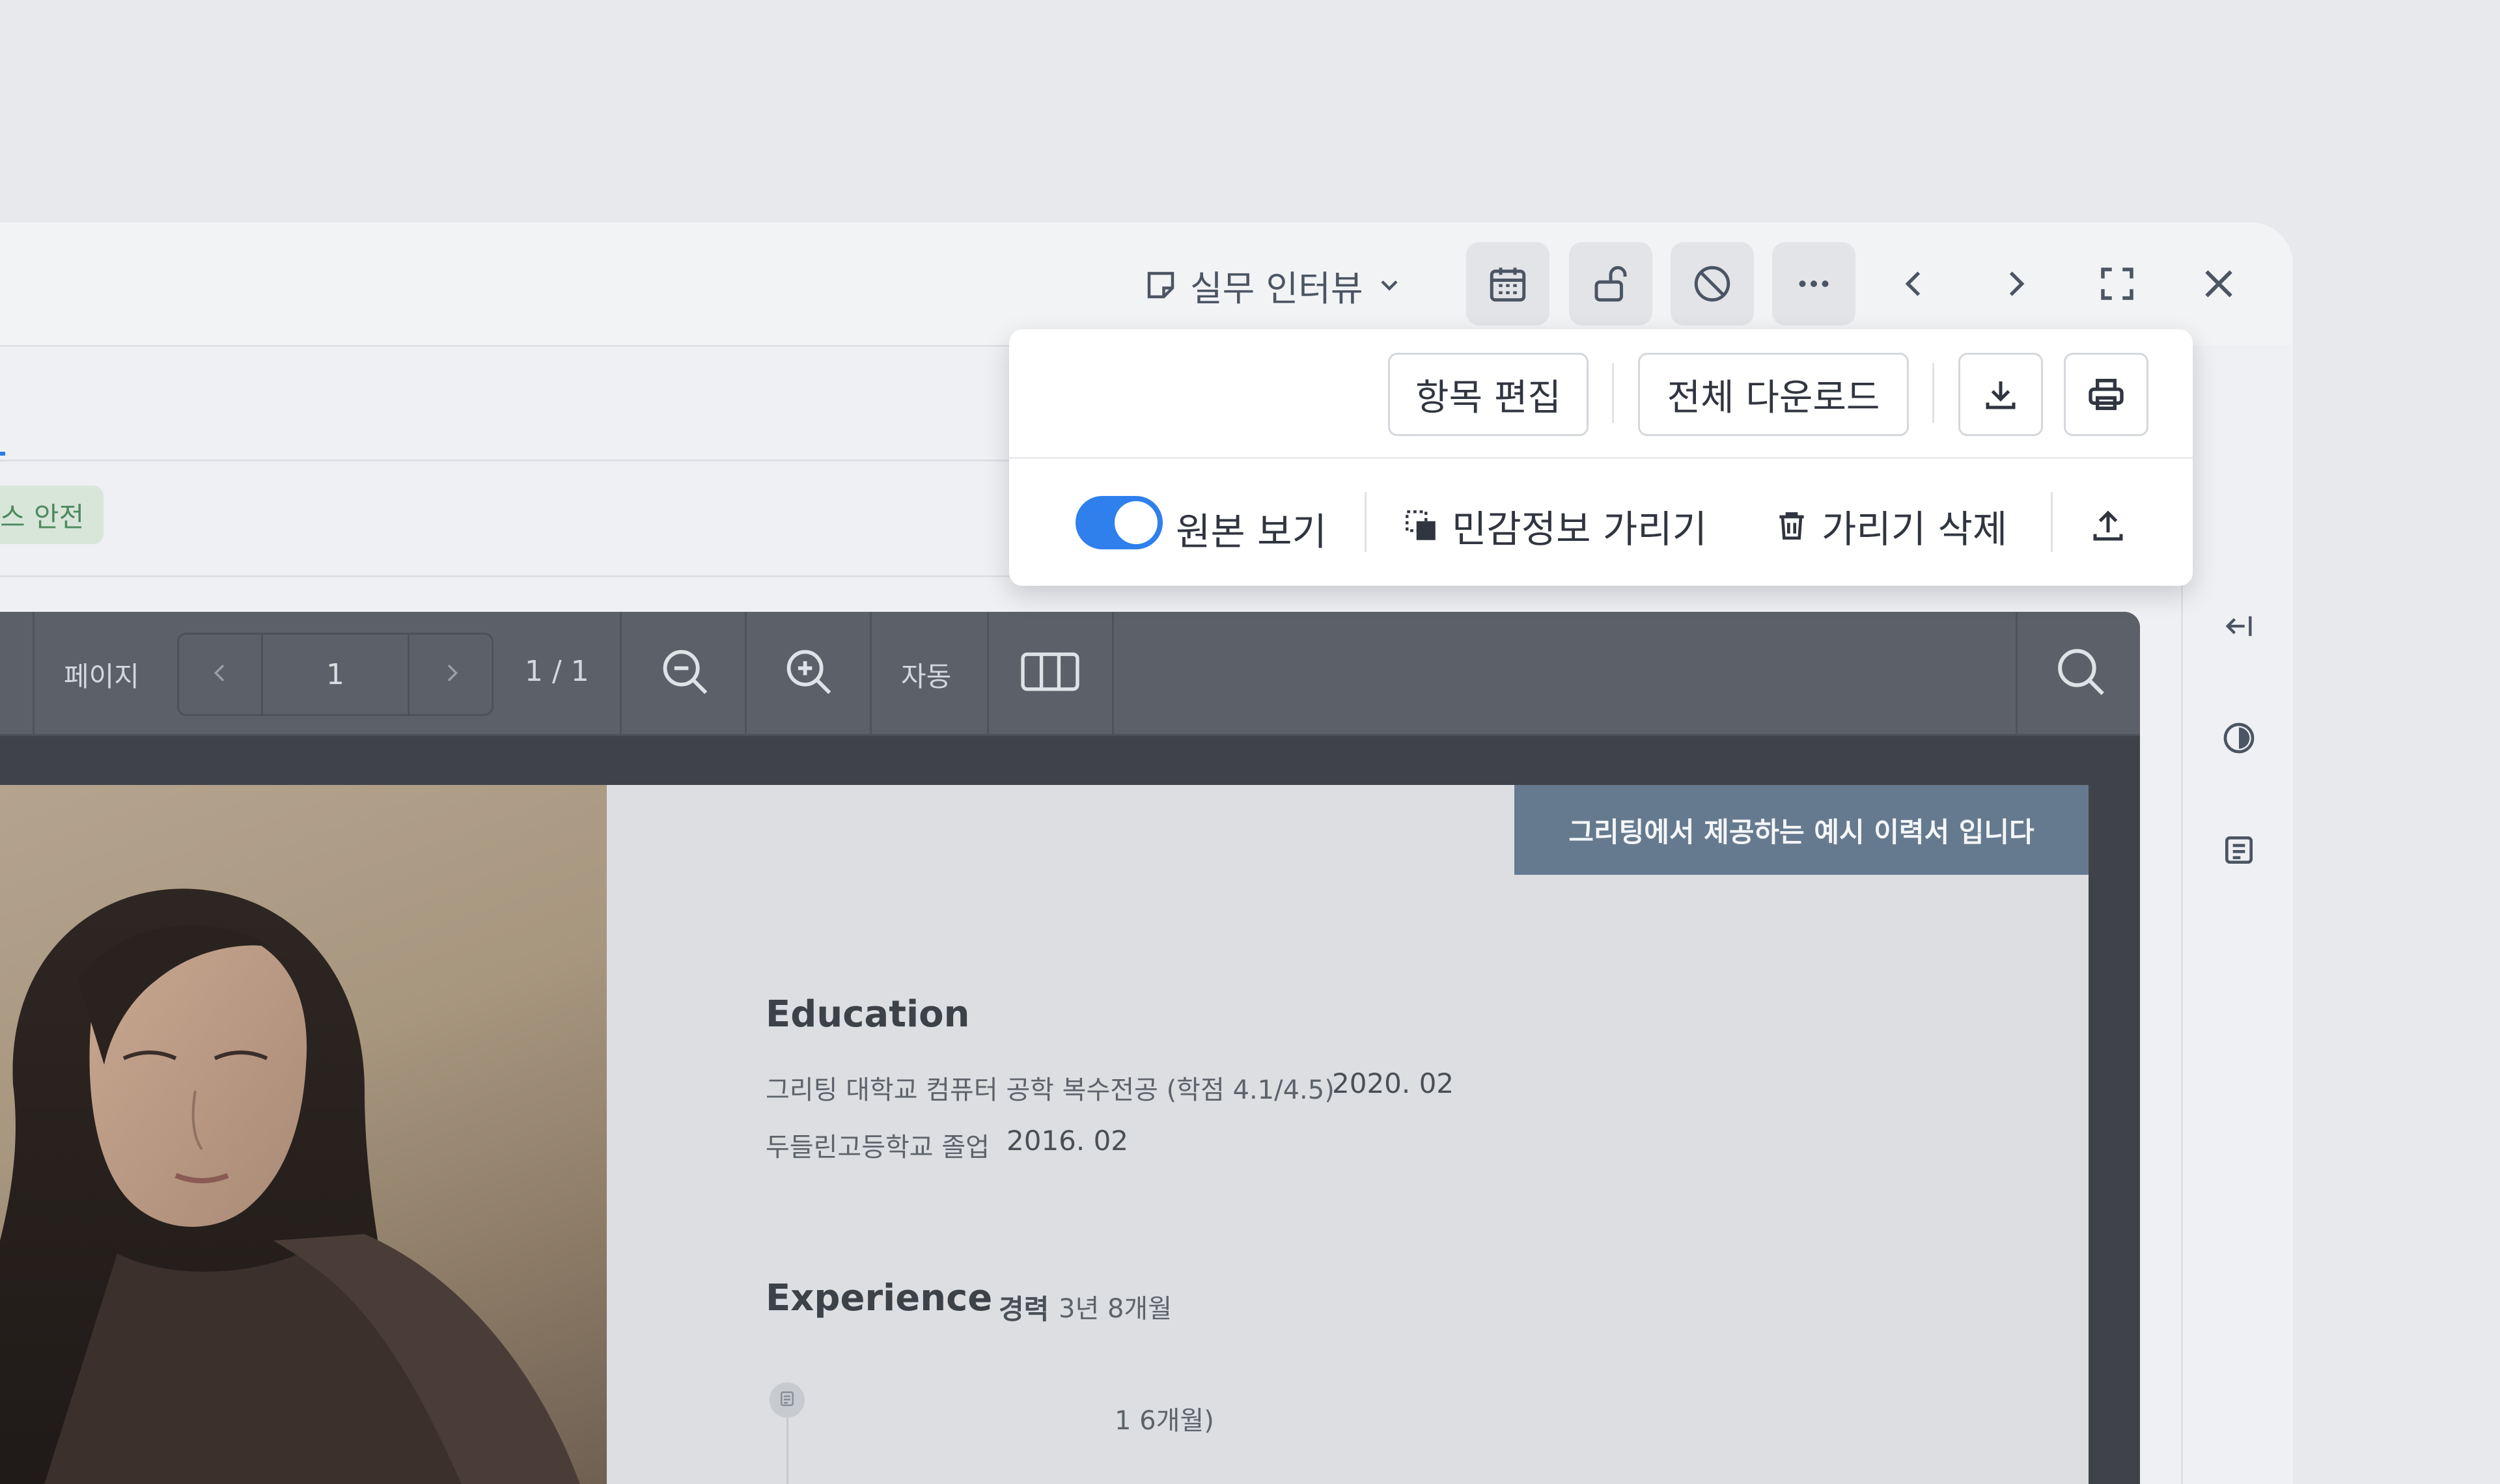  I want to click on document-actions-popover: 항목 편집 전체 다운로드 원본 보기 민감정보 가리기 가리기 삭제, so click(1601, 457).